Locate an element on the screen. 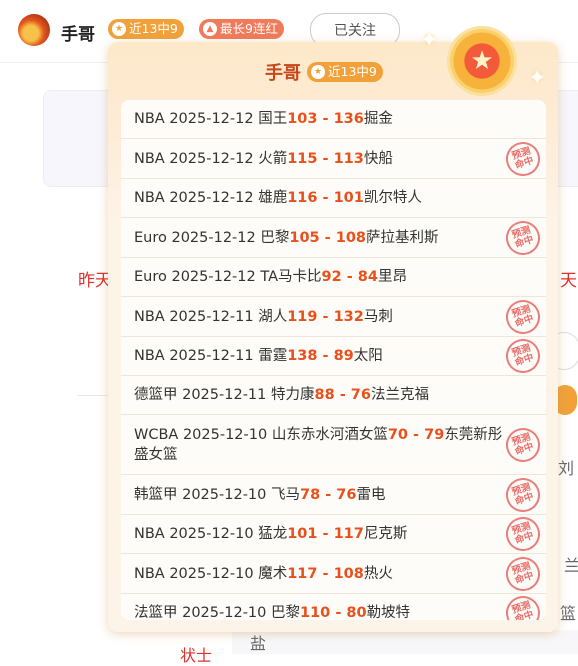  game-teams-date: Euro 2025-12-12 巴黎 is located at coordinates (212, 237).